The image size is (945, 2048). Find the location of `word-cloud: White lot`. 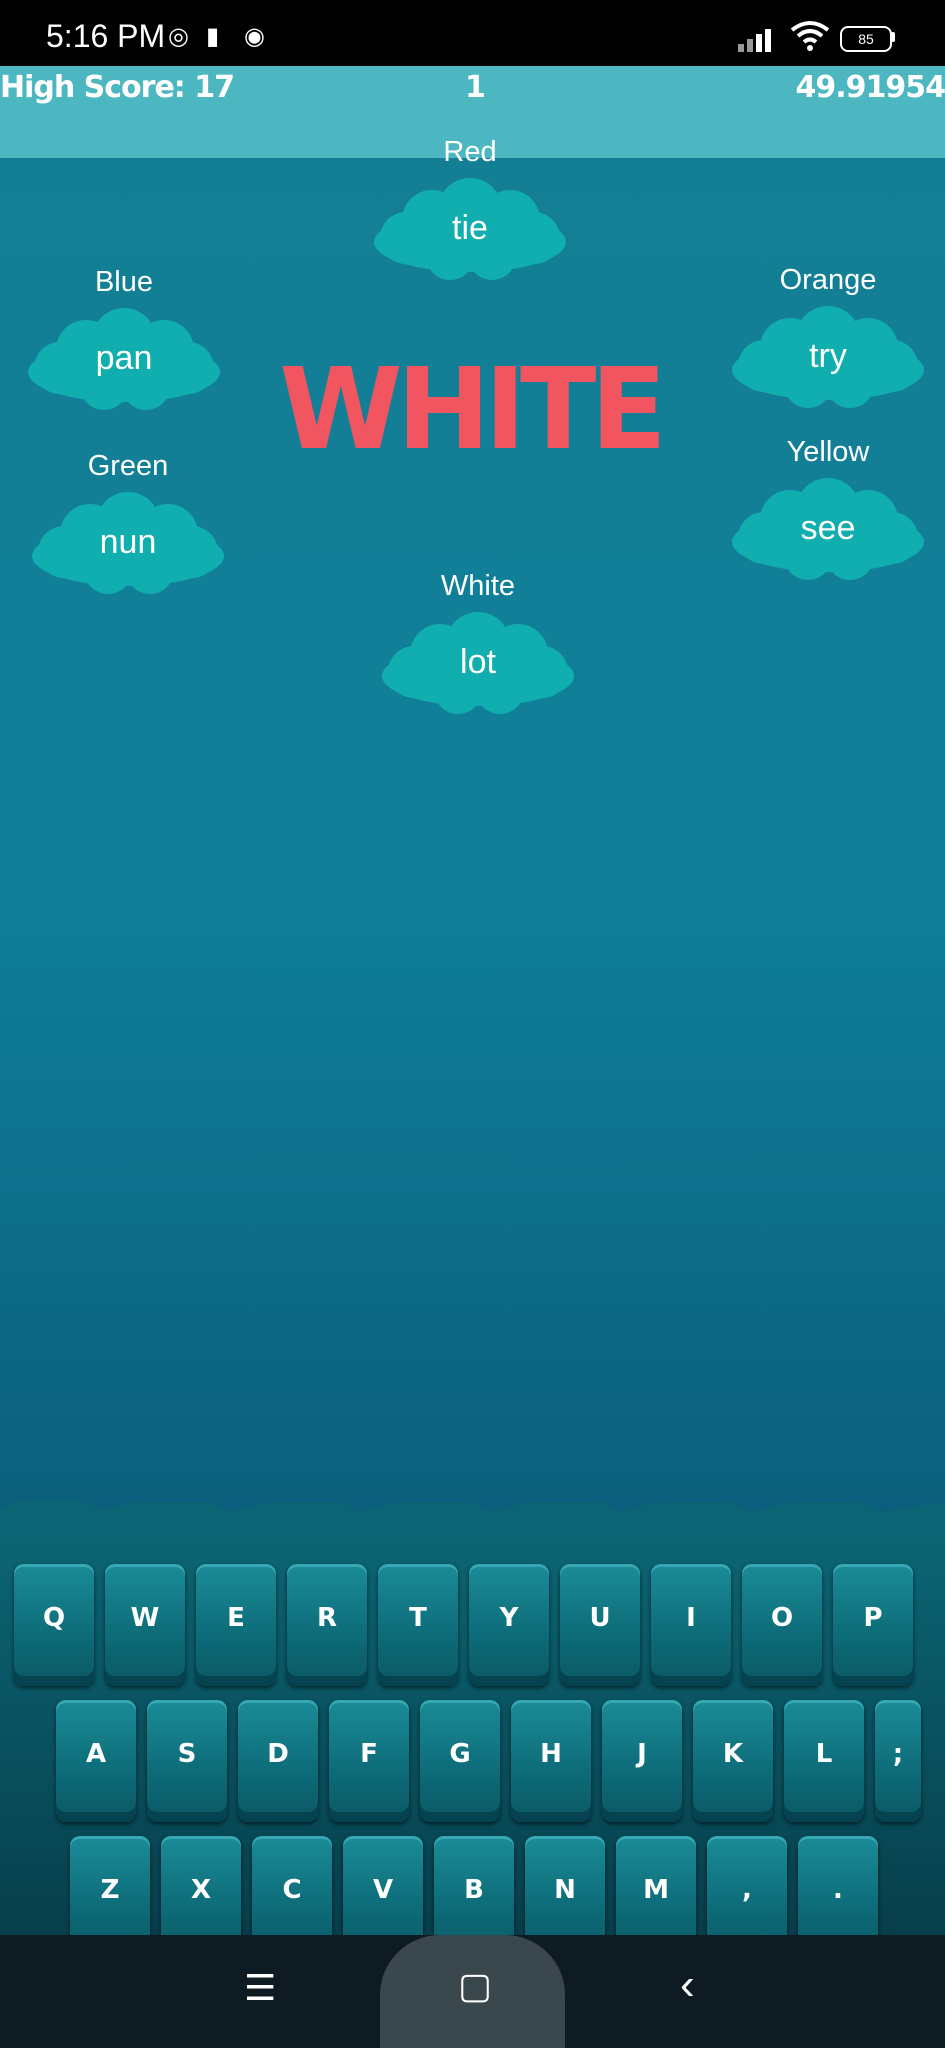

word-cloud: White lot is located at coordinates (478, 651).